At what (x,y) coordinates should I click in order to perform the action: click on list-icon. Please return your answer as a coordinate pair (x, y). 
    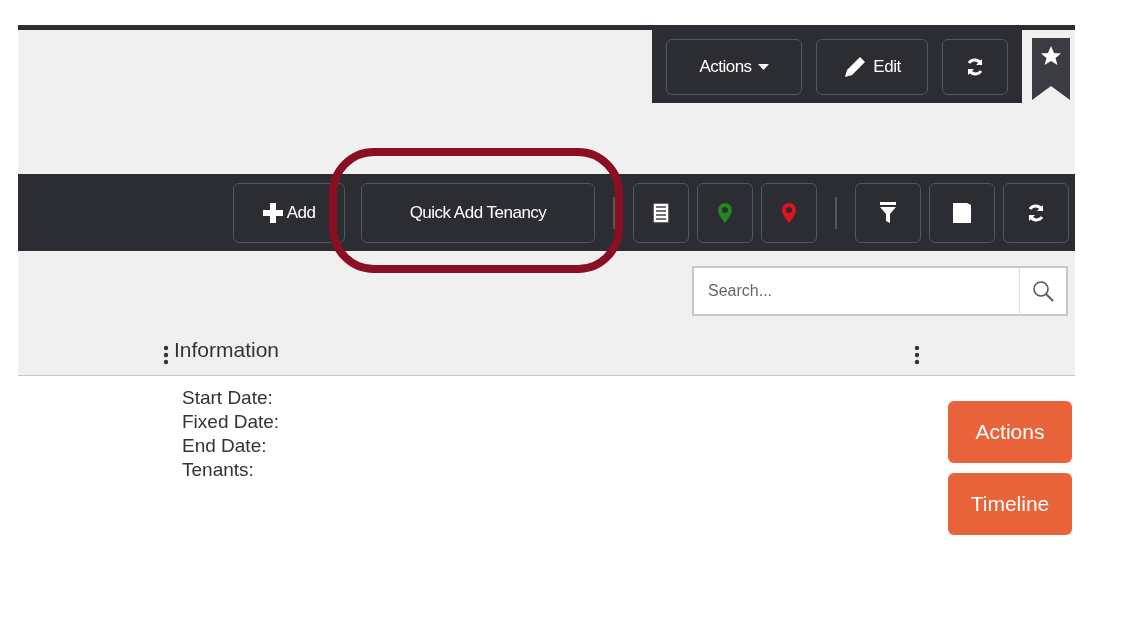
    Looking at the image, I should click on (661, 212).